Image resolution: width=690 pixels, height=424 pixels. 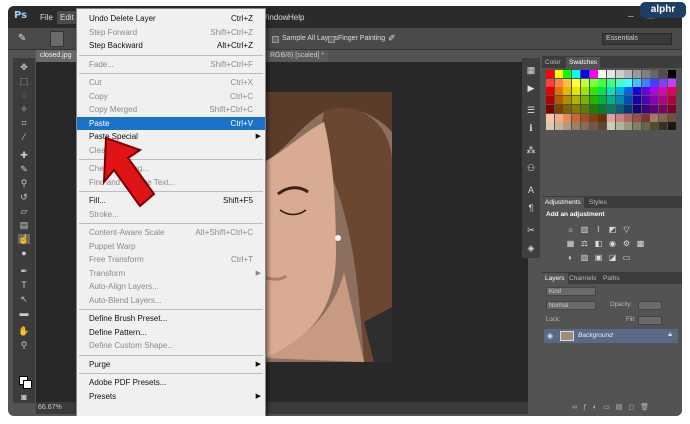 I want to click on brush-tool-icon: ✎, so click(x=24, y=169).